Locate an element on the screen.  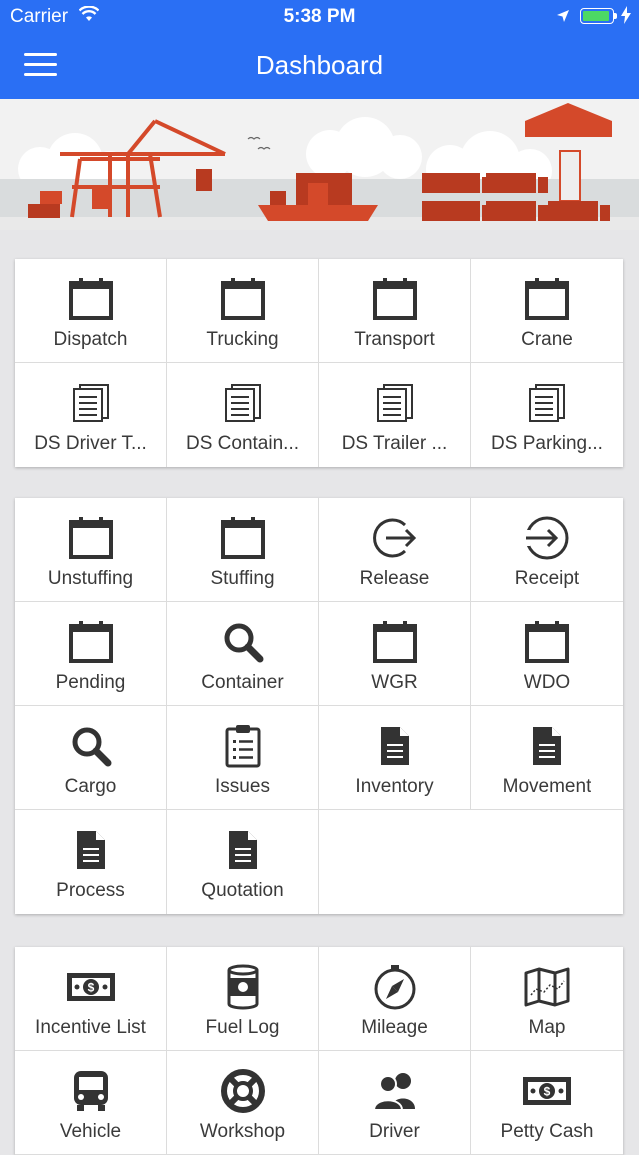
tile-fuel-log: Fuel Log is located at coordinates (243, 999).